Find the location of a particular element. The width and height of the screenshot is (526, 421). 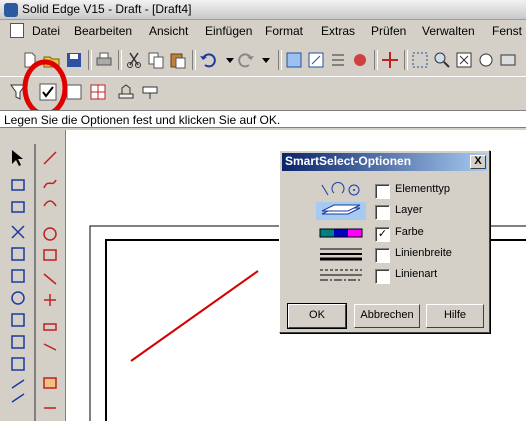

standard-toolbar is located at coordinates (263, 59).